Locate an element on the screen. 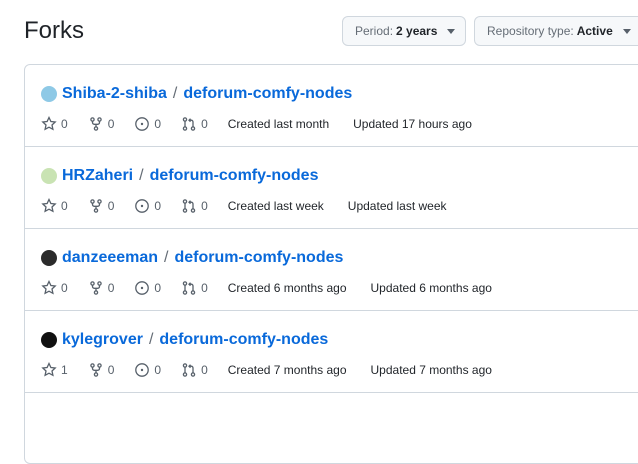 The height and width of the screenshot is (464, 638). repository-type-filter-button: Repository type: Active is located at coordinates (556, 31).